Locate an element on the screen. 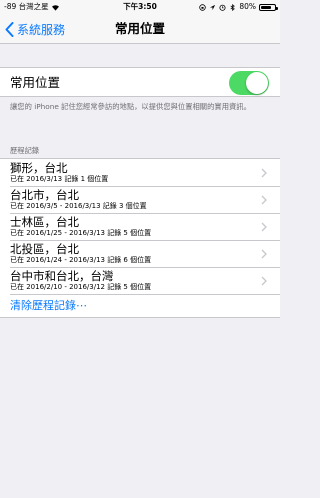 The height and width of the screenshot is (498, 320). battery-level is located at coordinates (266, 7).